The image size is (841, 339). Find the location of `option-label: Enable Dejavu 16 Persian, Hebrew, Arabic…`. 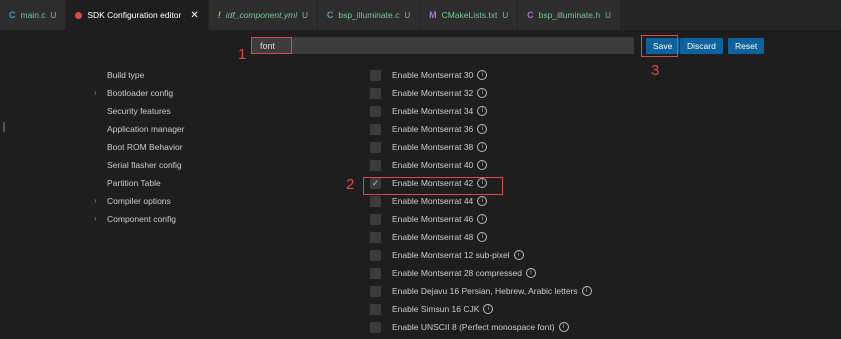

option-label: Enable Dejavu 16 Persian, Hebrew, Arabic… is located at coordinates (485, 291).